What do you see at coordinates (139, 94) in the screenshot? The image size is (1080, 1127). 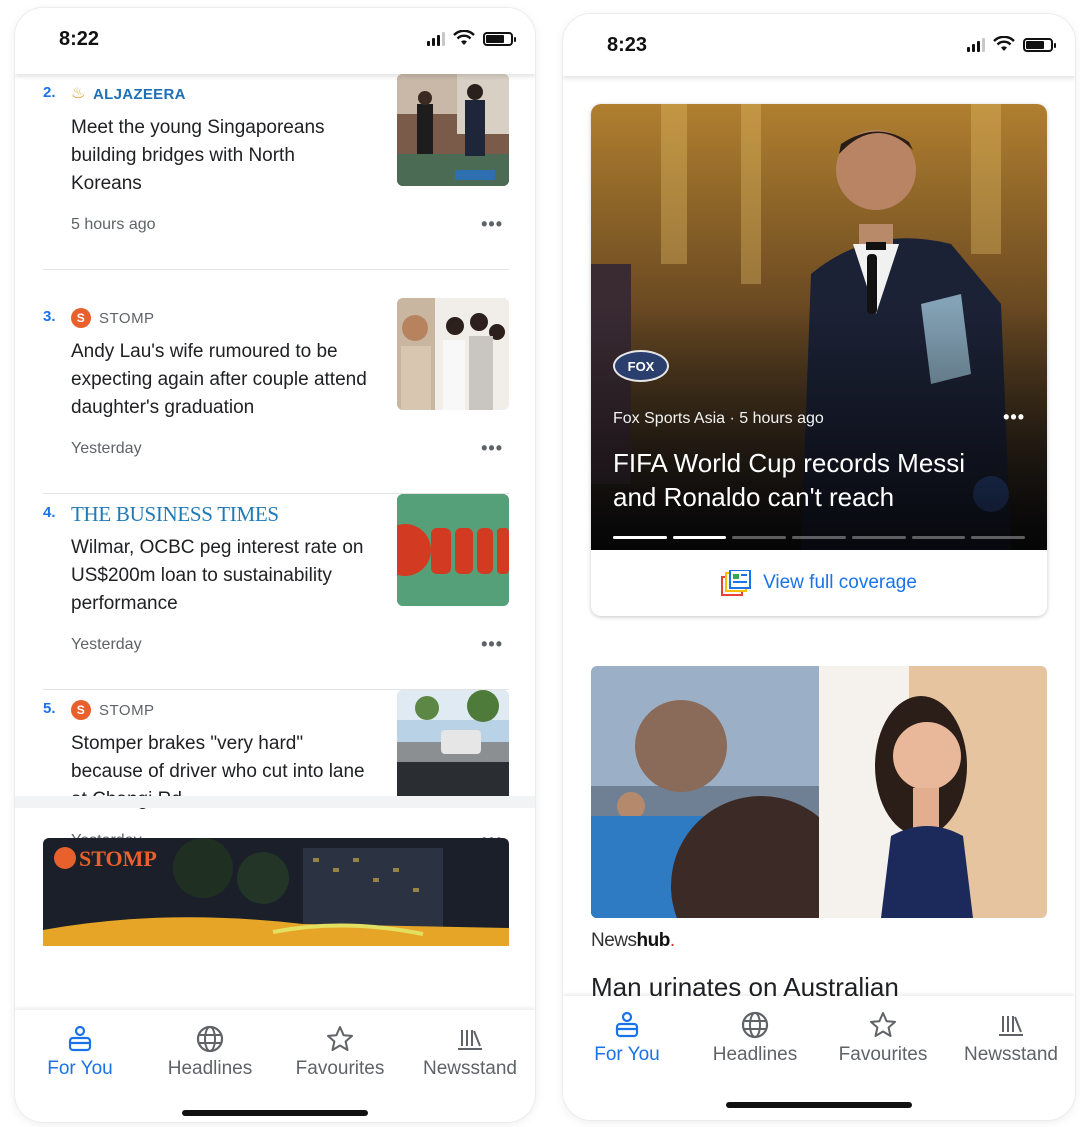 I see `source-name: ALJAZEERA` at bounding box center [139, 94].